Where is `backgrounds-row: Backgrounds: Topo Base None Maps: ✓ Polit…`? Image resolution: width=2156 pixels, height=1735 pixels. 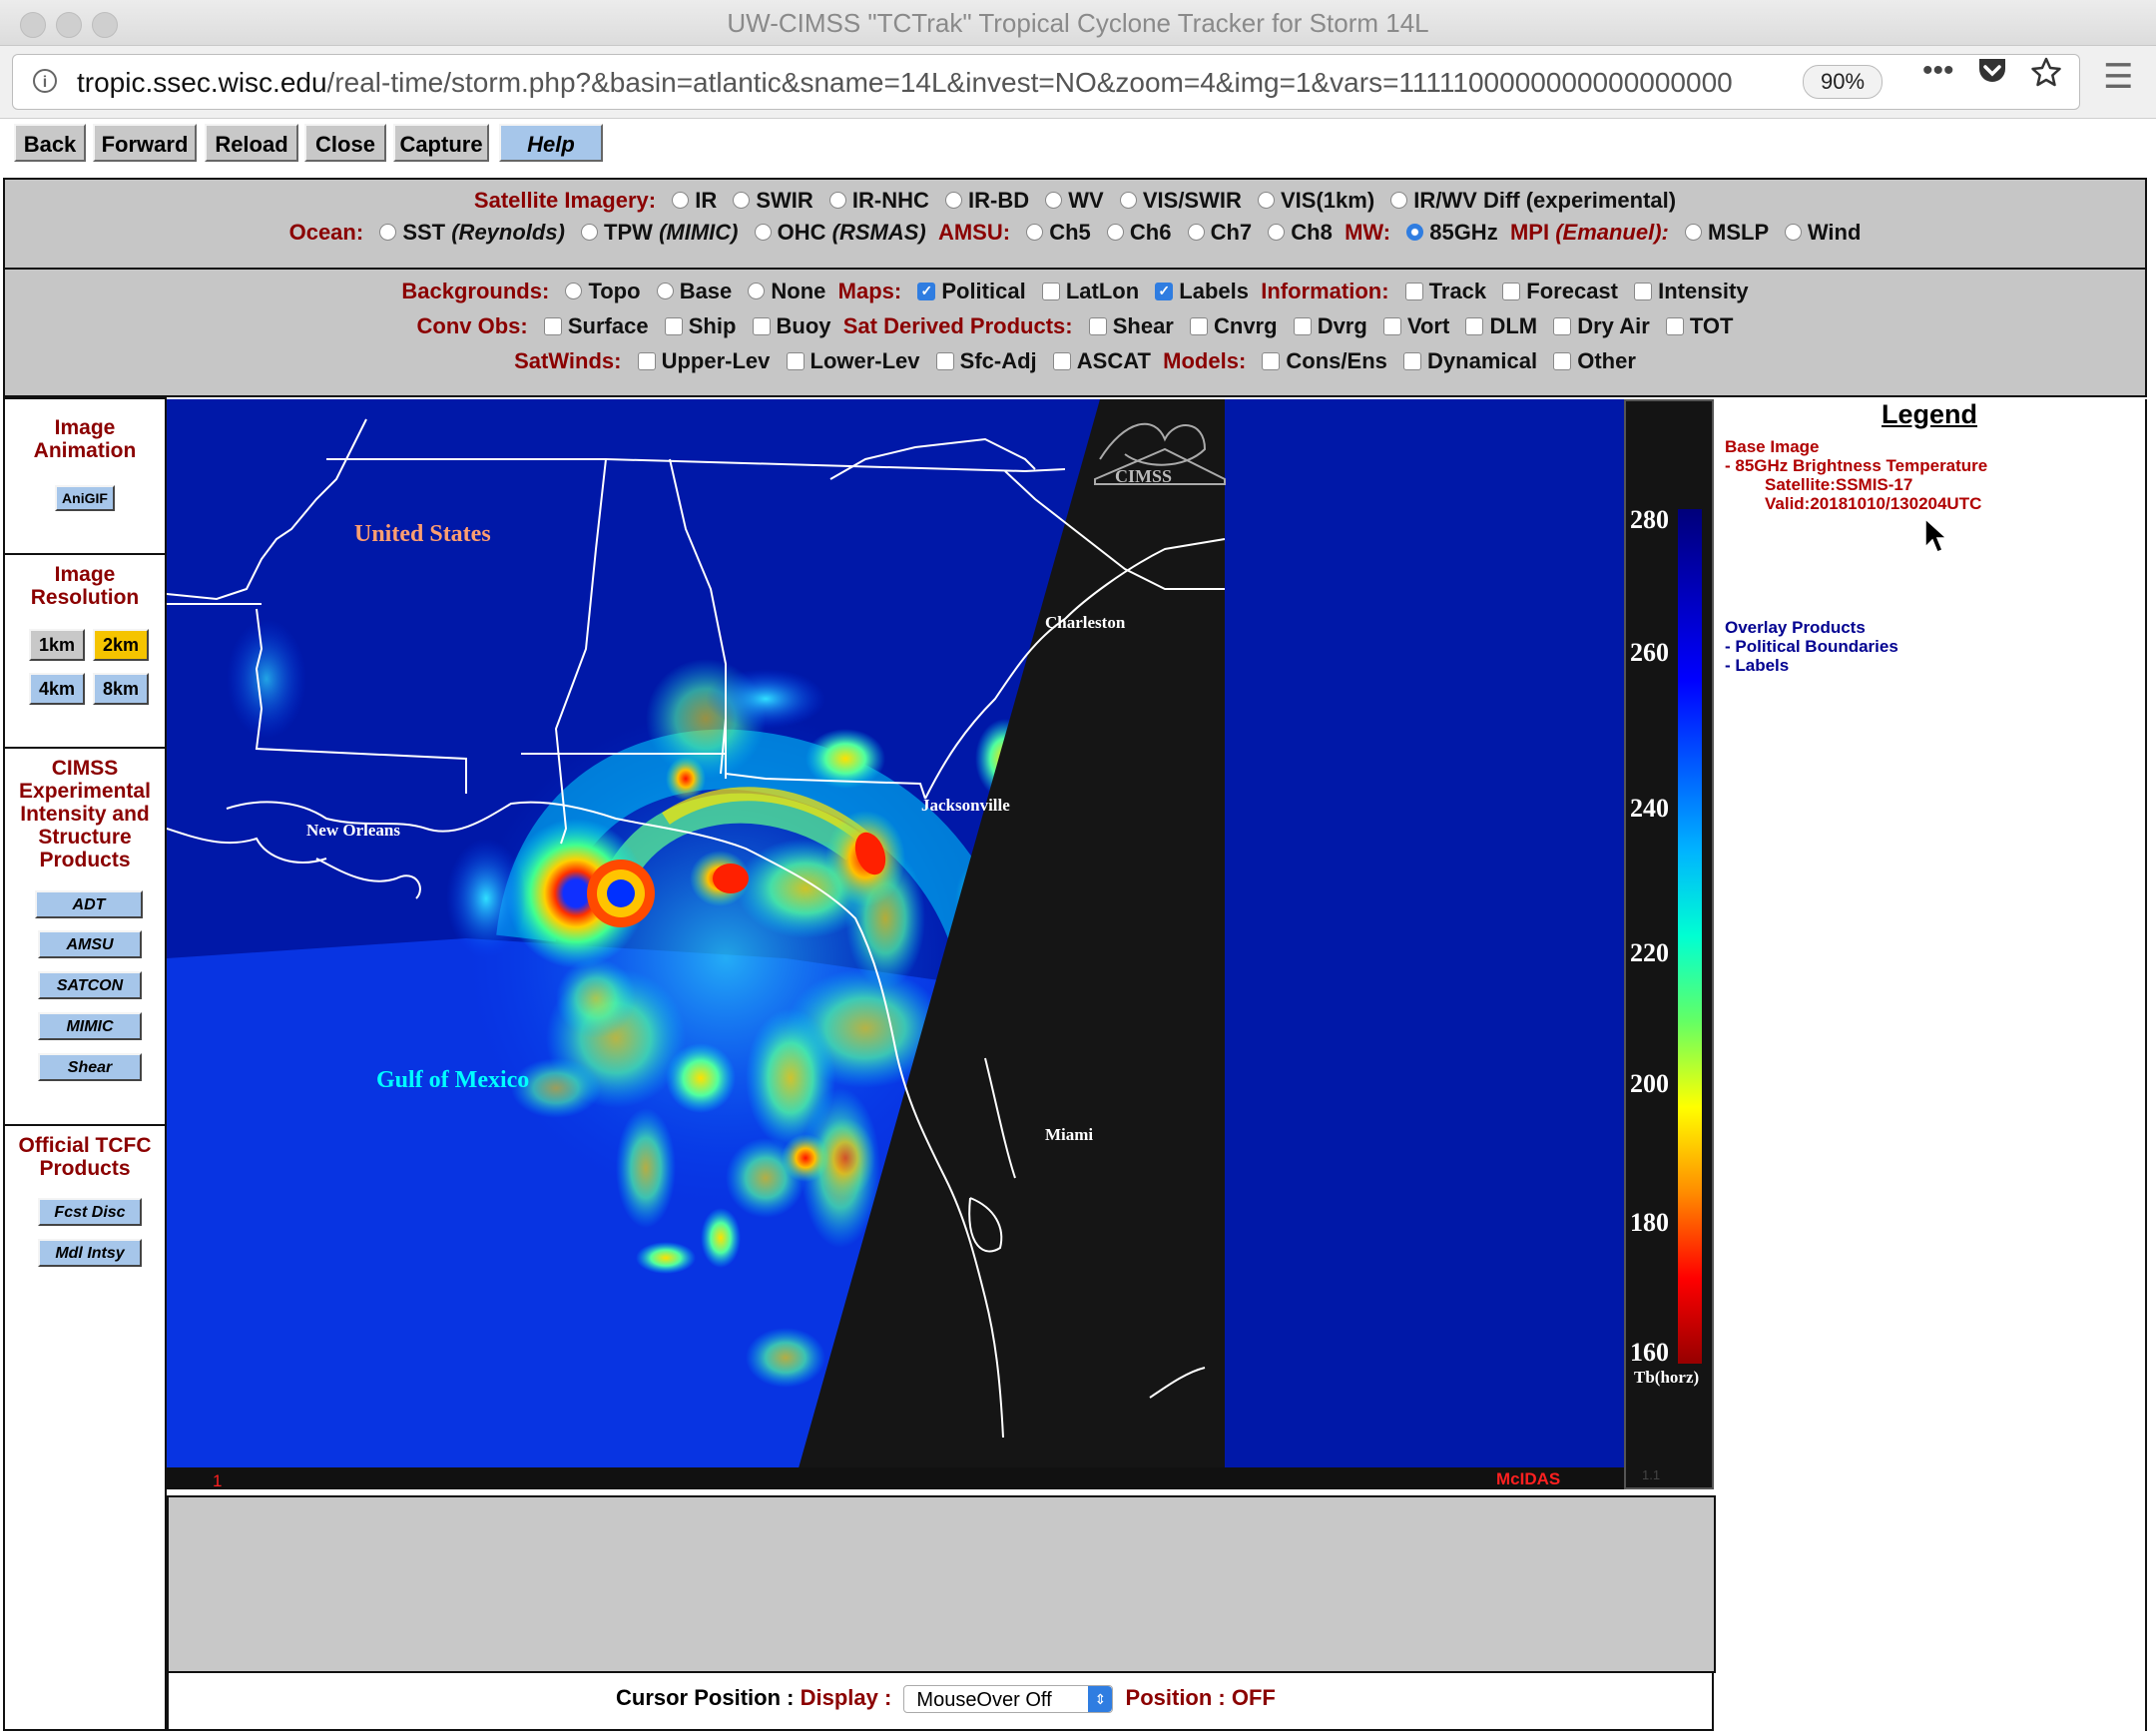 backgrounds-row: Backgrounds: Topo Base None Maps: ✓ Polit… is located at coordinates (1075, 291).